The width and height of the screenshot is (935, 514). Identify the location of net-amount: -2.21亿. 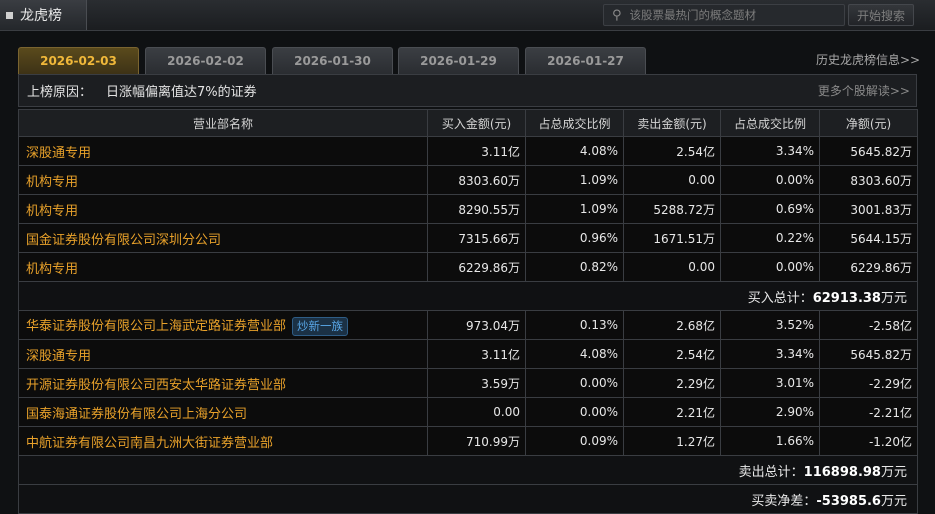
(868, 412).